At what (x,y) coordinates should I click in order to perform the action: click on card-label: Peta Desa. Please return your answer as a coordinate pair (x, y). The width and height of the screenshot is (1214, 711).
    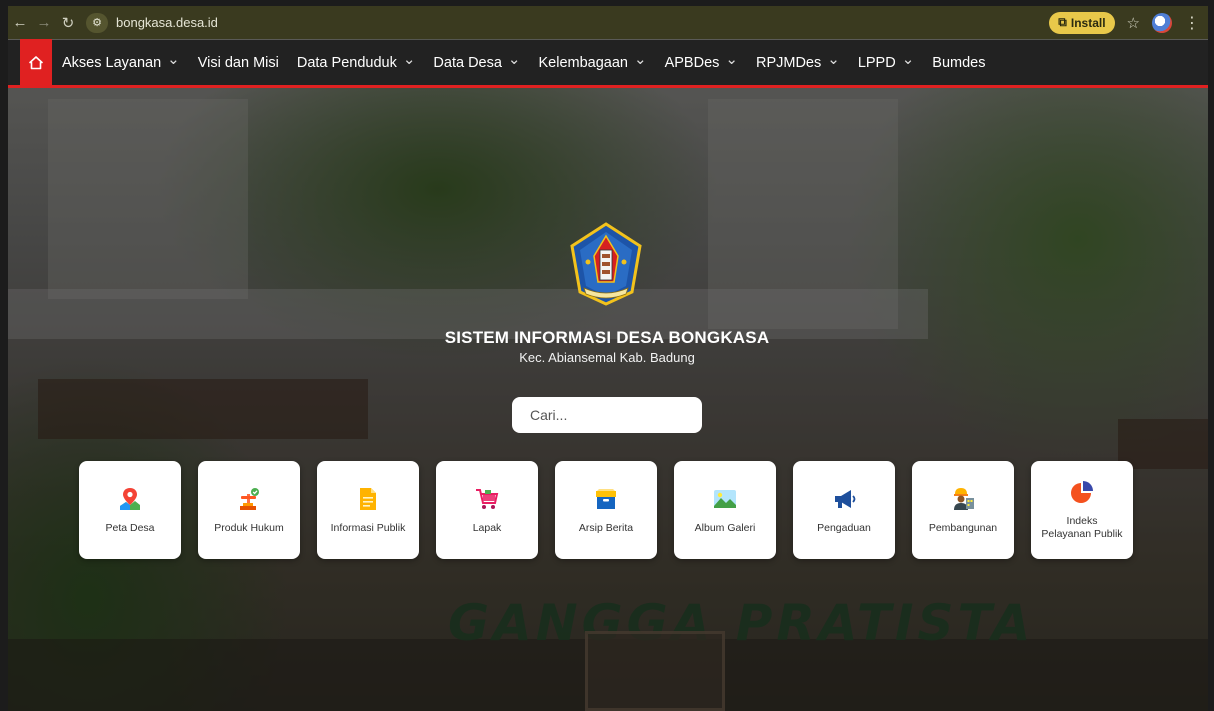
    Looking at the image, I should click on (130, 527).